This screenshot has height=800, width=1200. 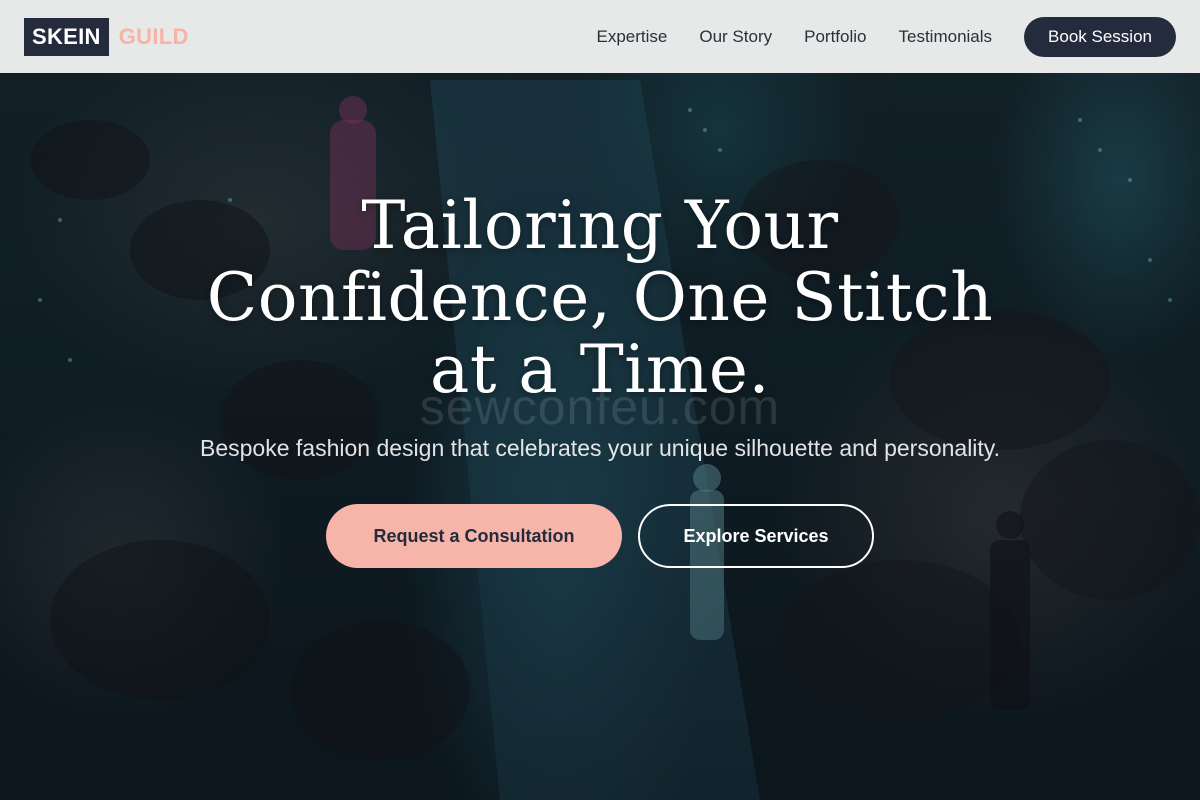 I want to click on nav-link-expertise: Expertise, so click(x=632, y=37).